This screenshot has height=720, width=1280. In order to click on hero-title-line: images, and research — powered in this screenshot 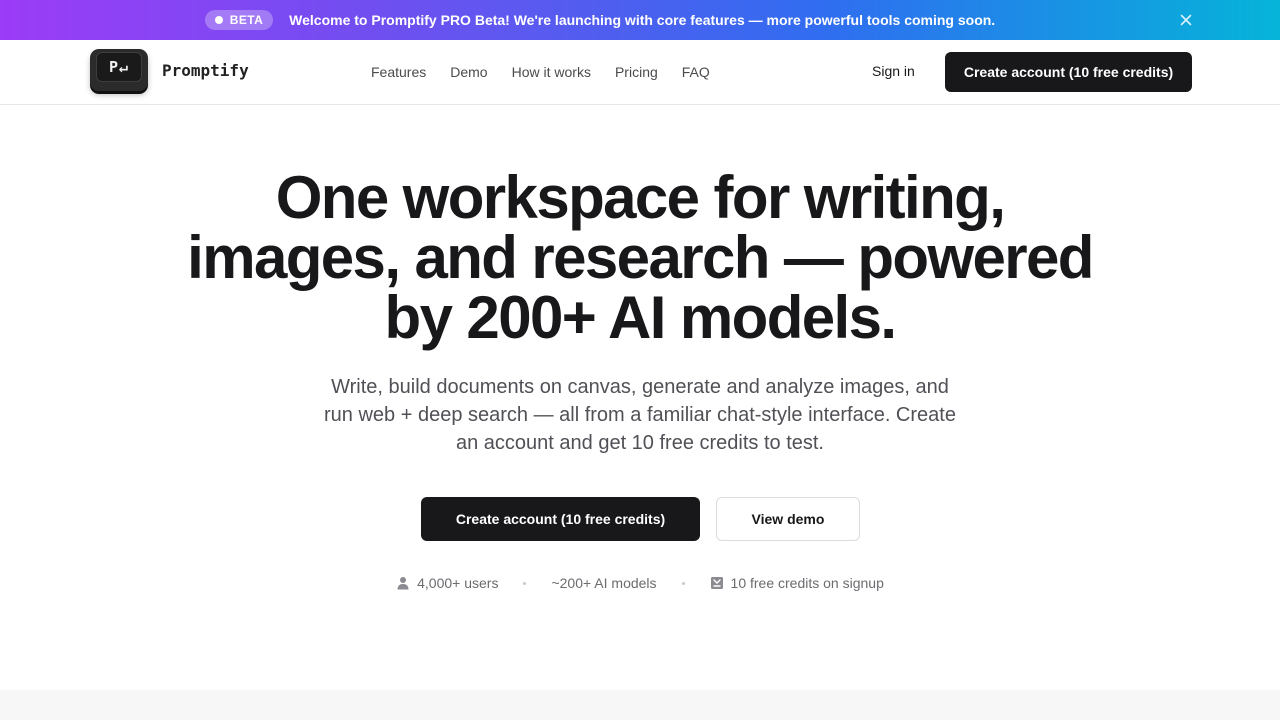, I will do `click(640, 257)`.